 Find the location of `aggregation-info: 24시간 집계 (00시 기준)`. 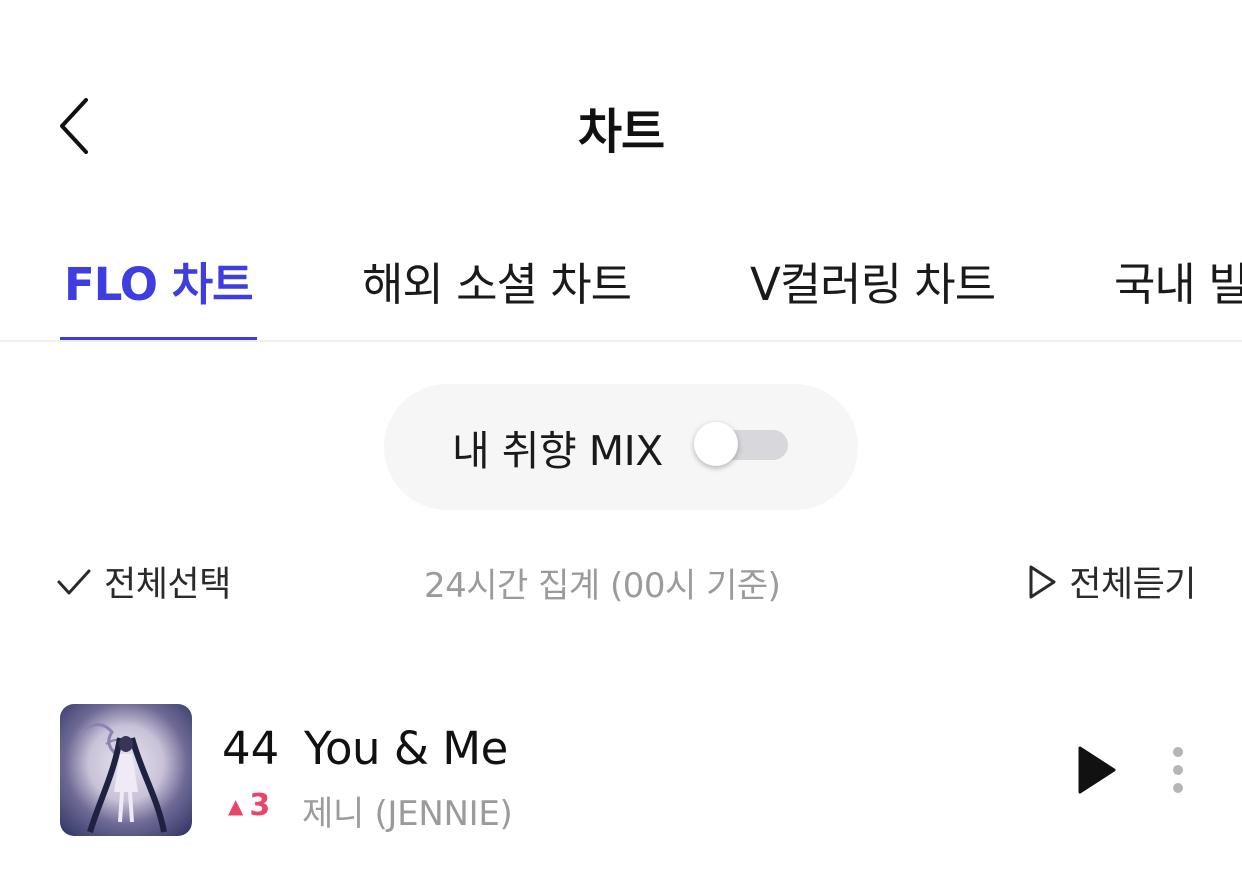

aggregation-info: 24시간 집계 (00시 기준) is located at coordinates (602, 586).